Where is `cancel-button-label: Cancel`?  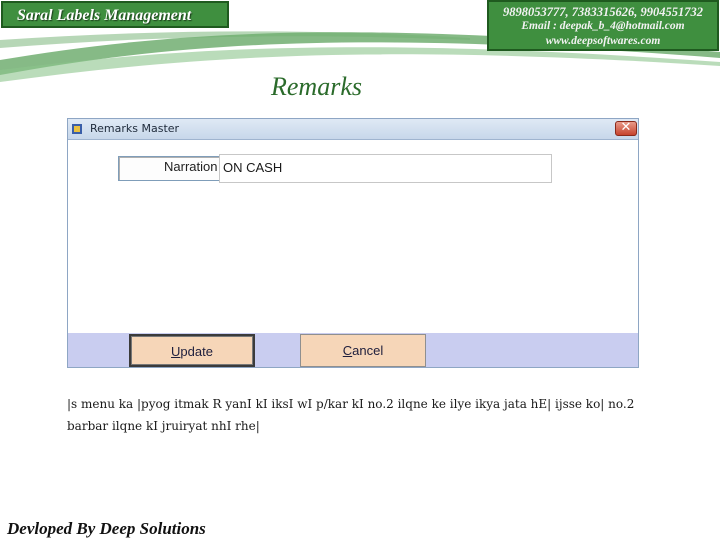
cancel-button-label: Cancel is located at coordinates (363, 350).